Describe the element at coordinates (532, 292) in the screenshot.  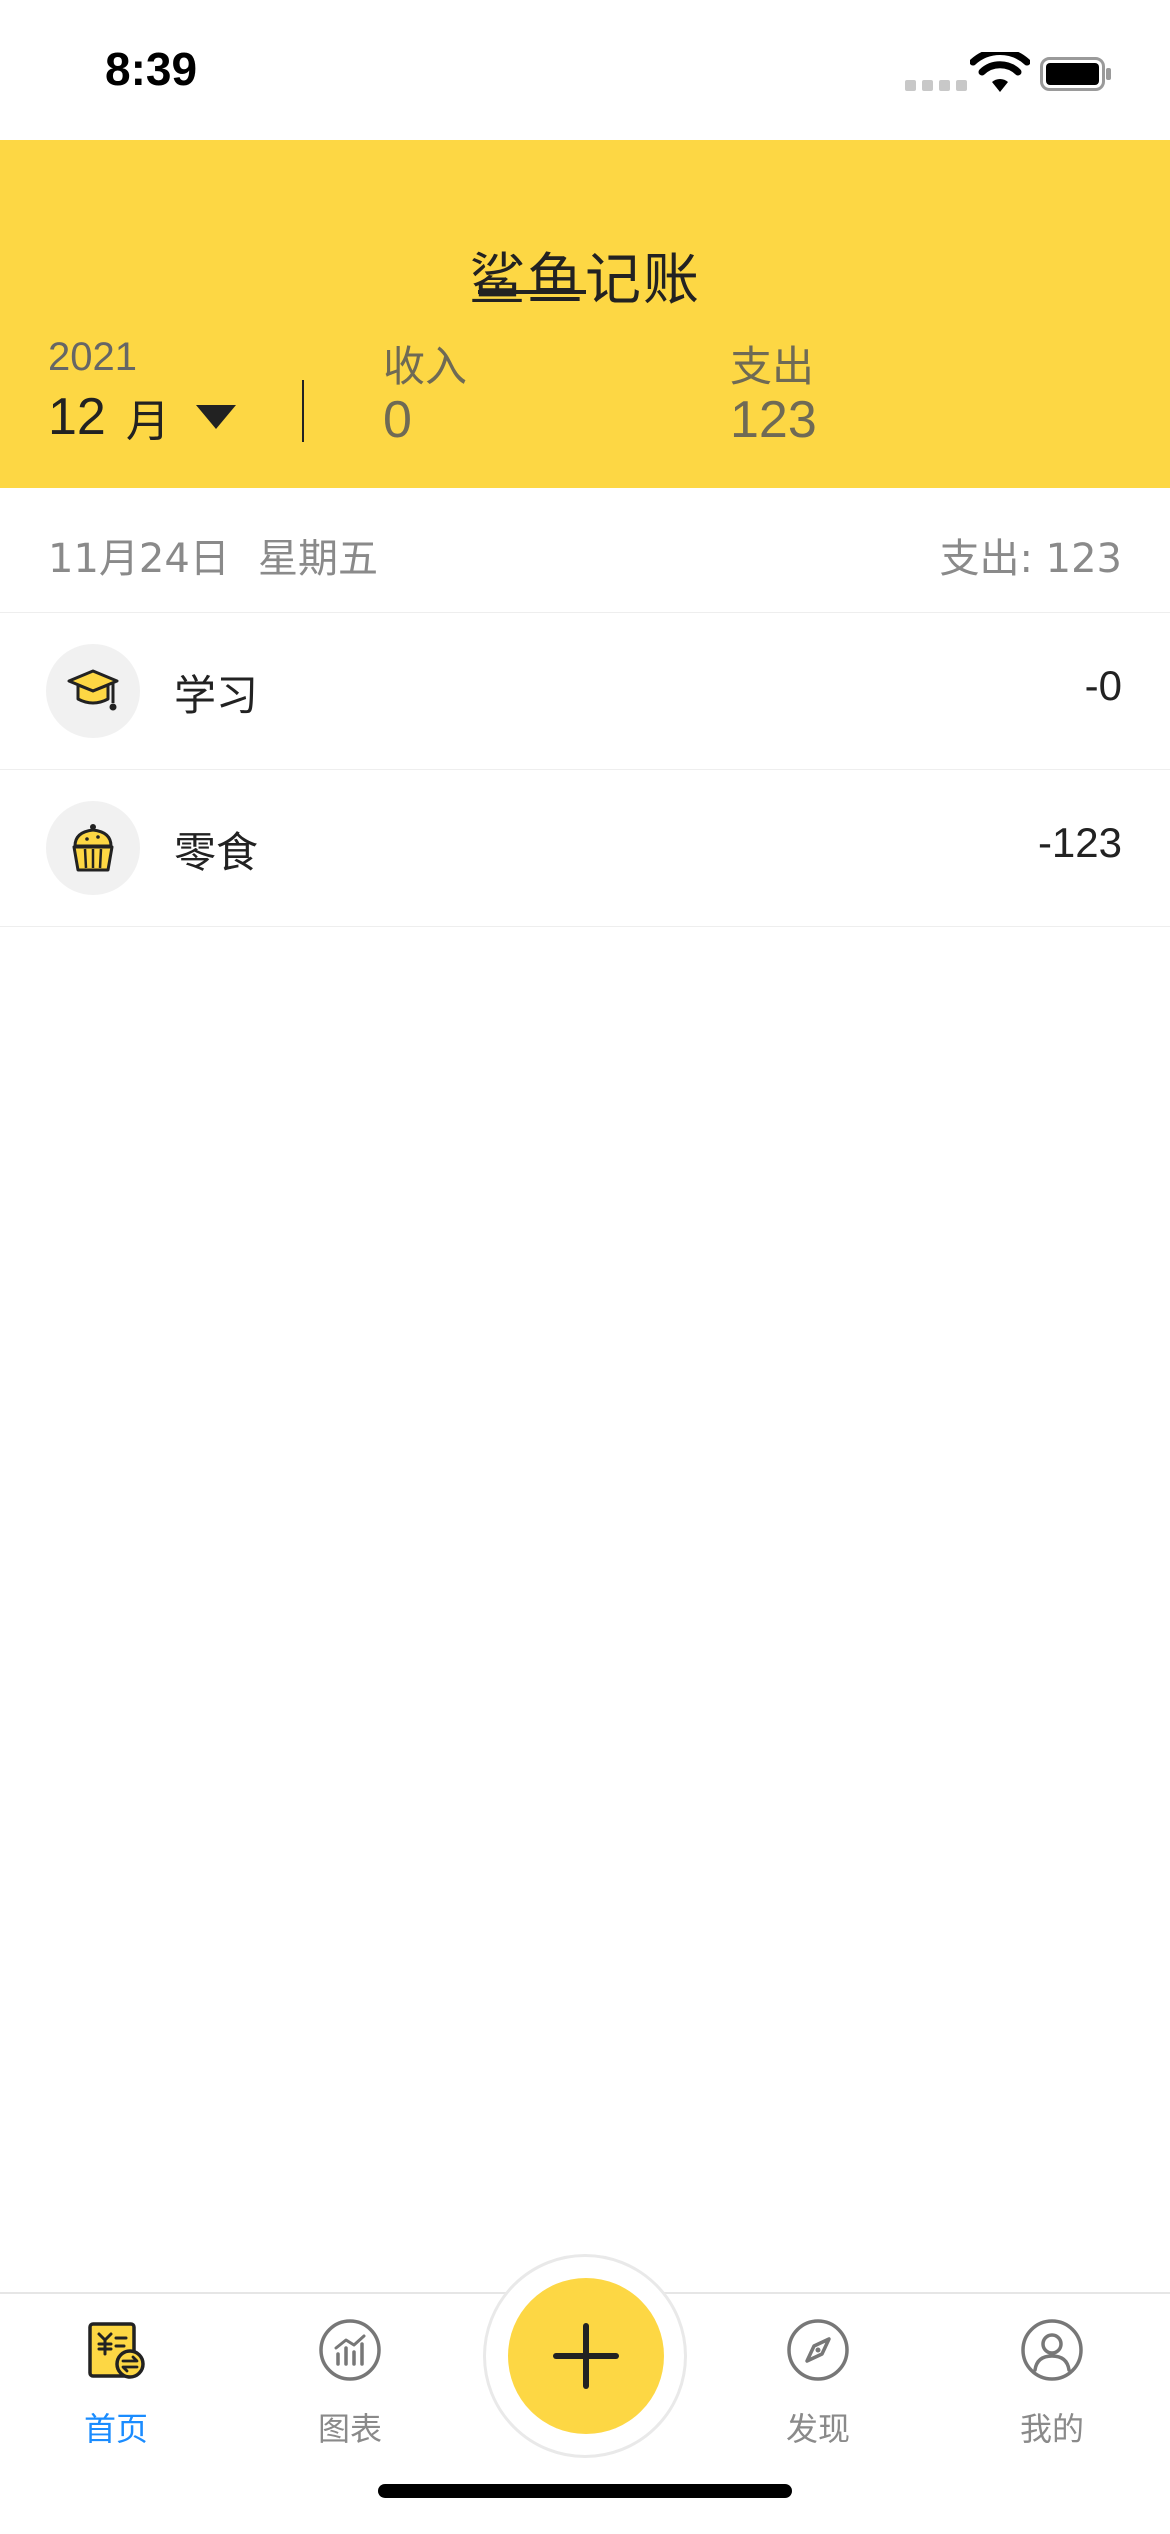
I see `title-underline` at that location.